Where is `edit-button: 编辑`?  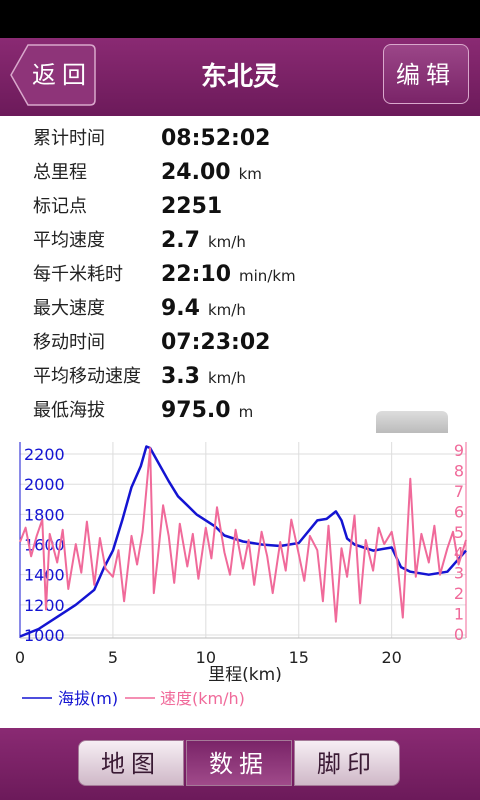
edit-button: 编辑 is located at coordinates (426, 74).